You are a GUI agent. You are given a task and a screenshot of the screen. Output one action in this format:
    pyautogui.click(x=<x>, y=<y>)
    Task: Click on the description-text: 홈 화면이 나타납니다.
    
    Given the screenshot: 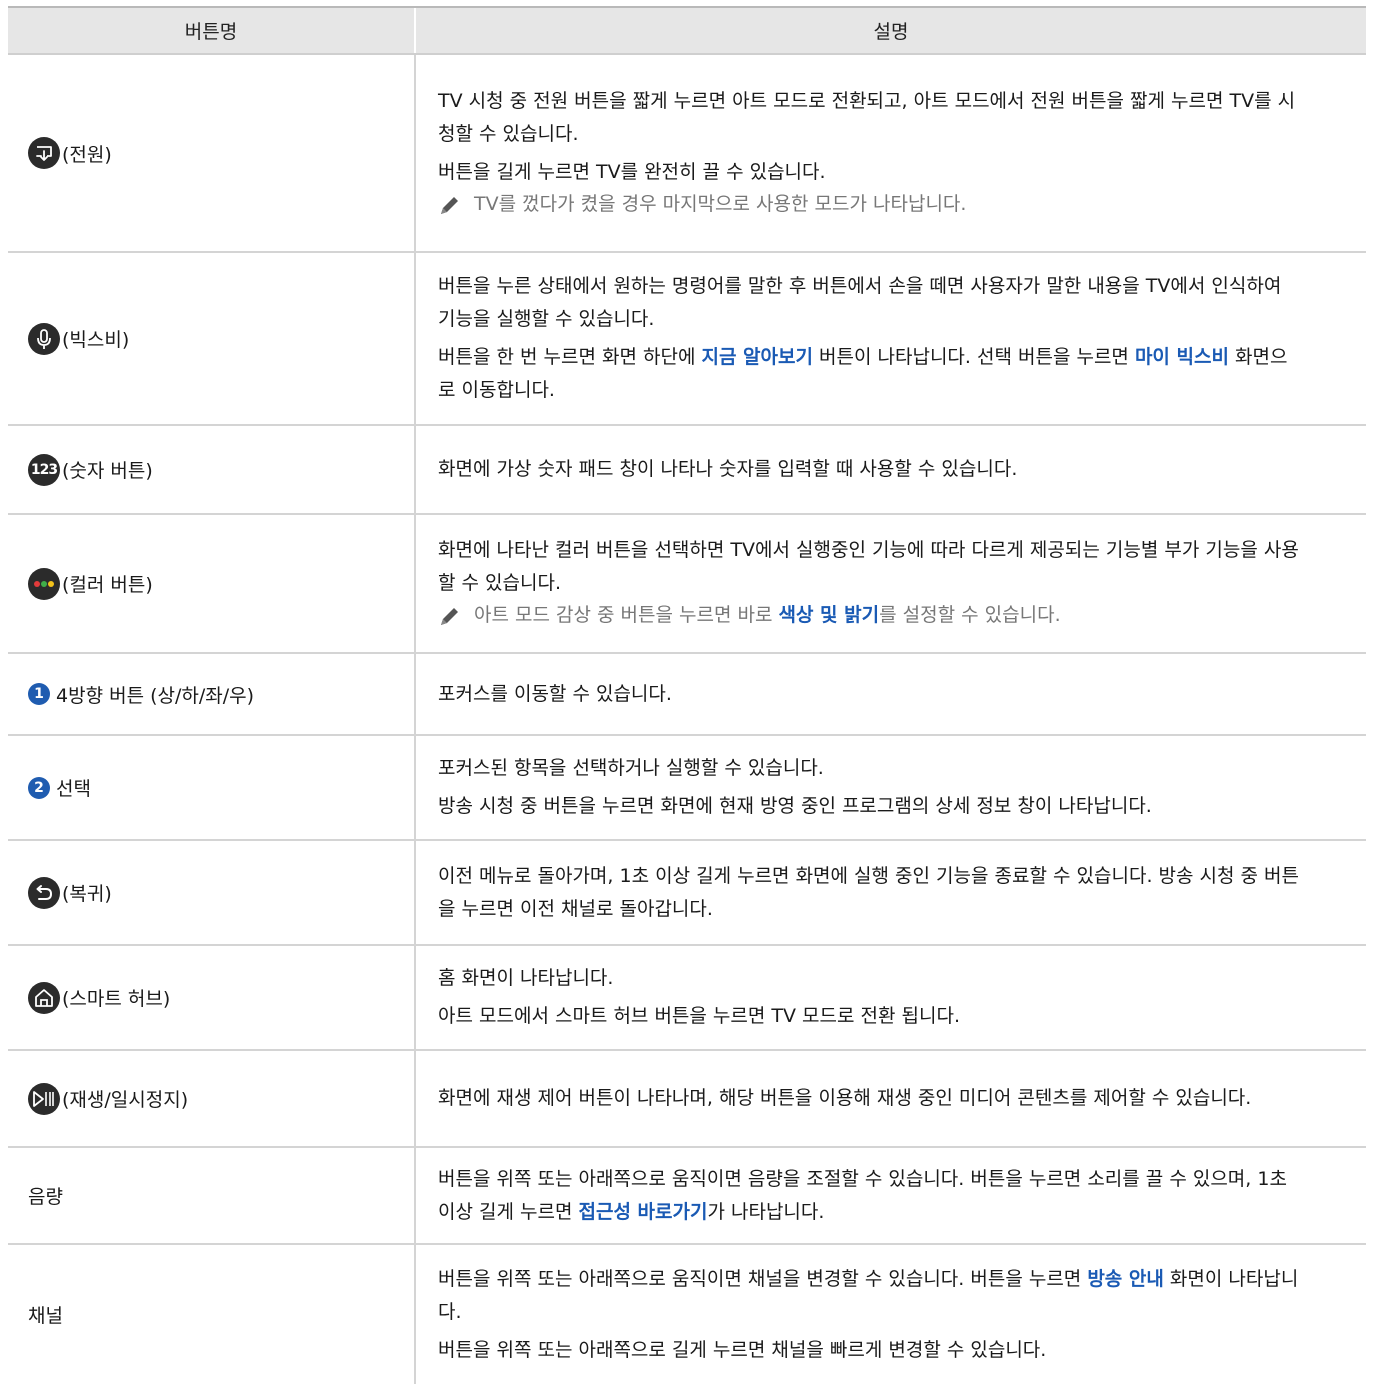 What is the action you would take?
    pyautogui.click(x=526, y=978)
    